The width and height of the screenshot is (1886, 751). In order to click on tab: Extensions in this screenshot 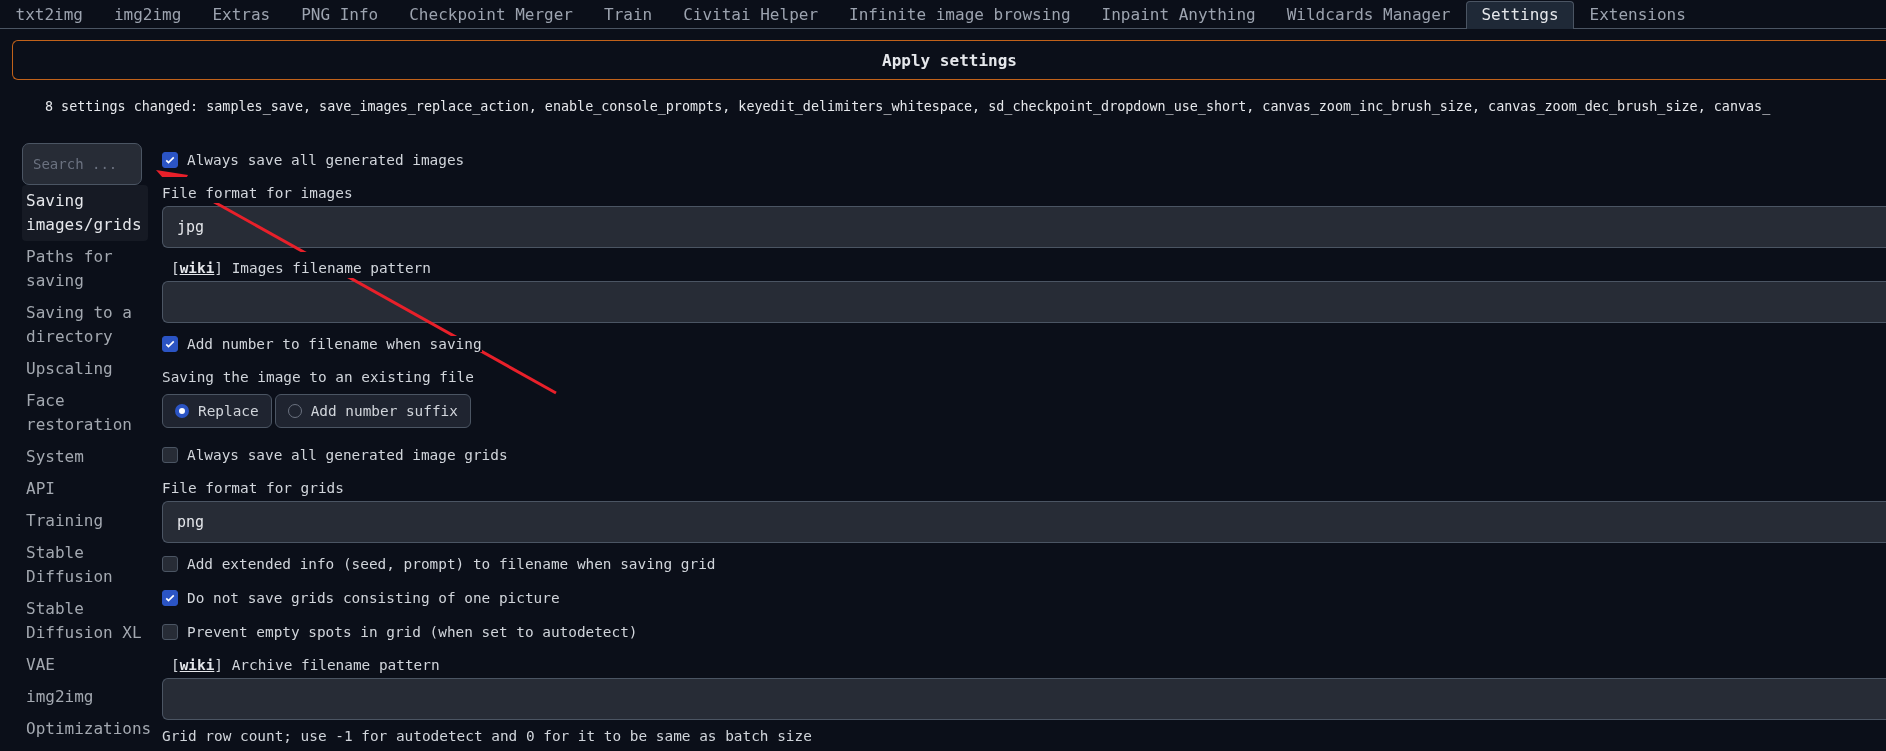, I will do `click(1638, 14)`.